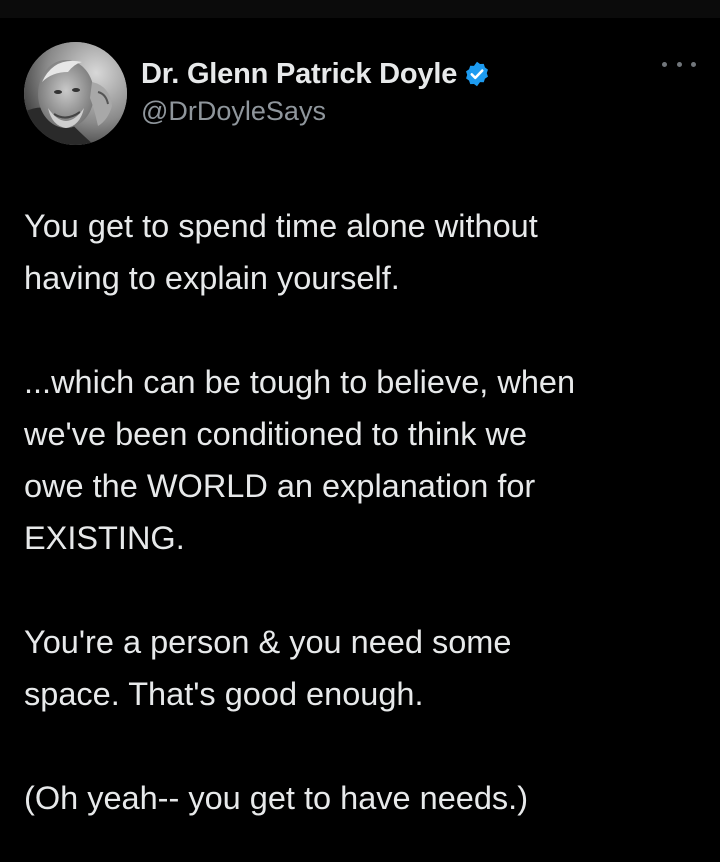  Describe the element at coordinates (477, 74) in the screenshot. I see `verified-badge-icon` at that location.